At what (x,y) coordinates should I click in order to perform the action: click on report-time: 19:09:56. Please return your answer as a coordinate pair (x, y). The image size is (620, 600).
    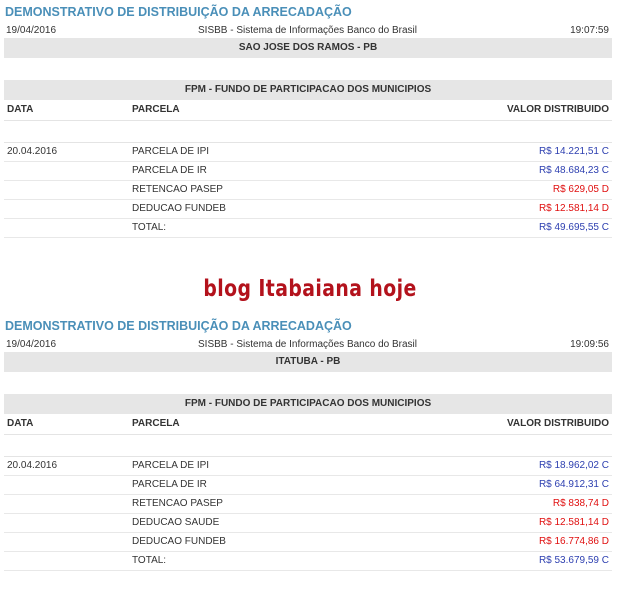
    Looking at the image, I should click on (589, 344).